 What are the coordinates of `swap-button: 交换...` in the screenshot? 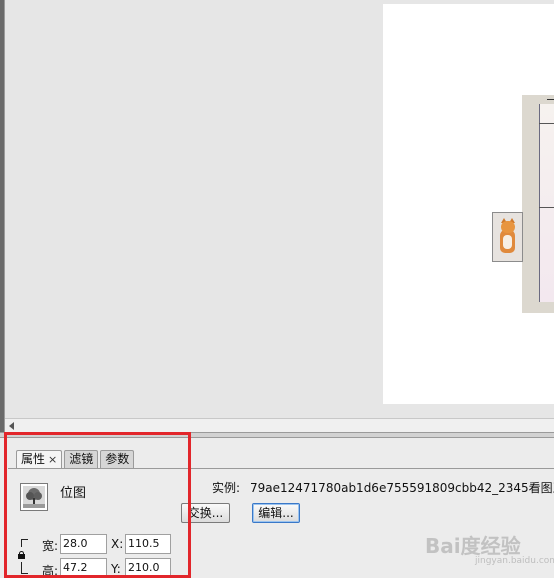 It's located at (205, 513).